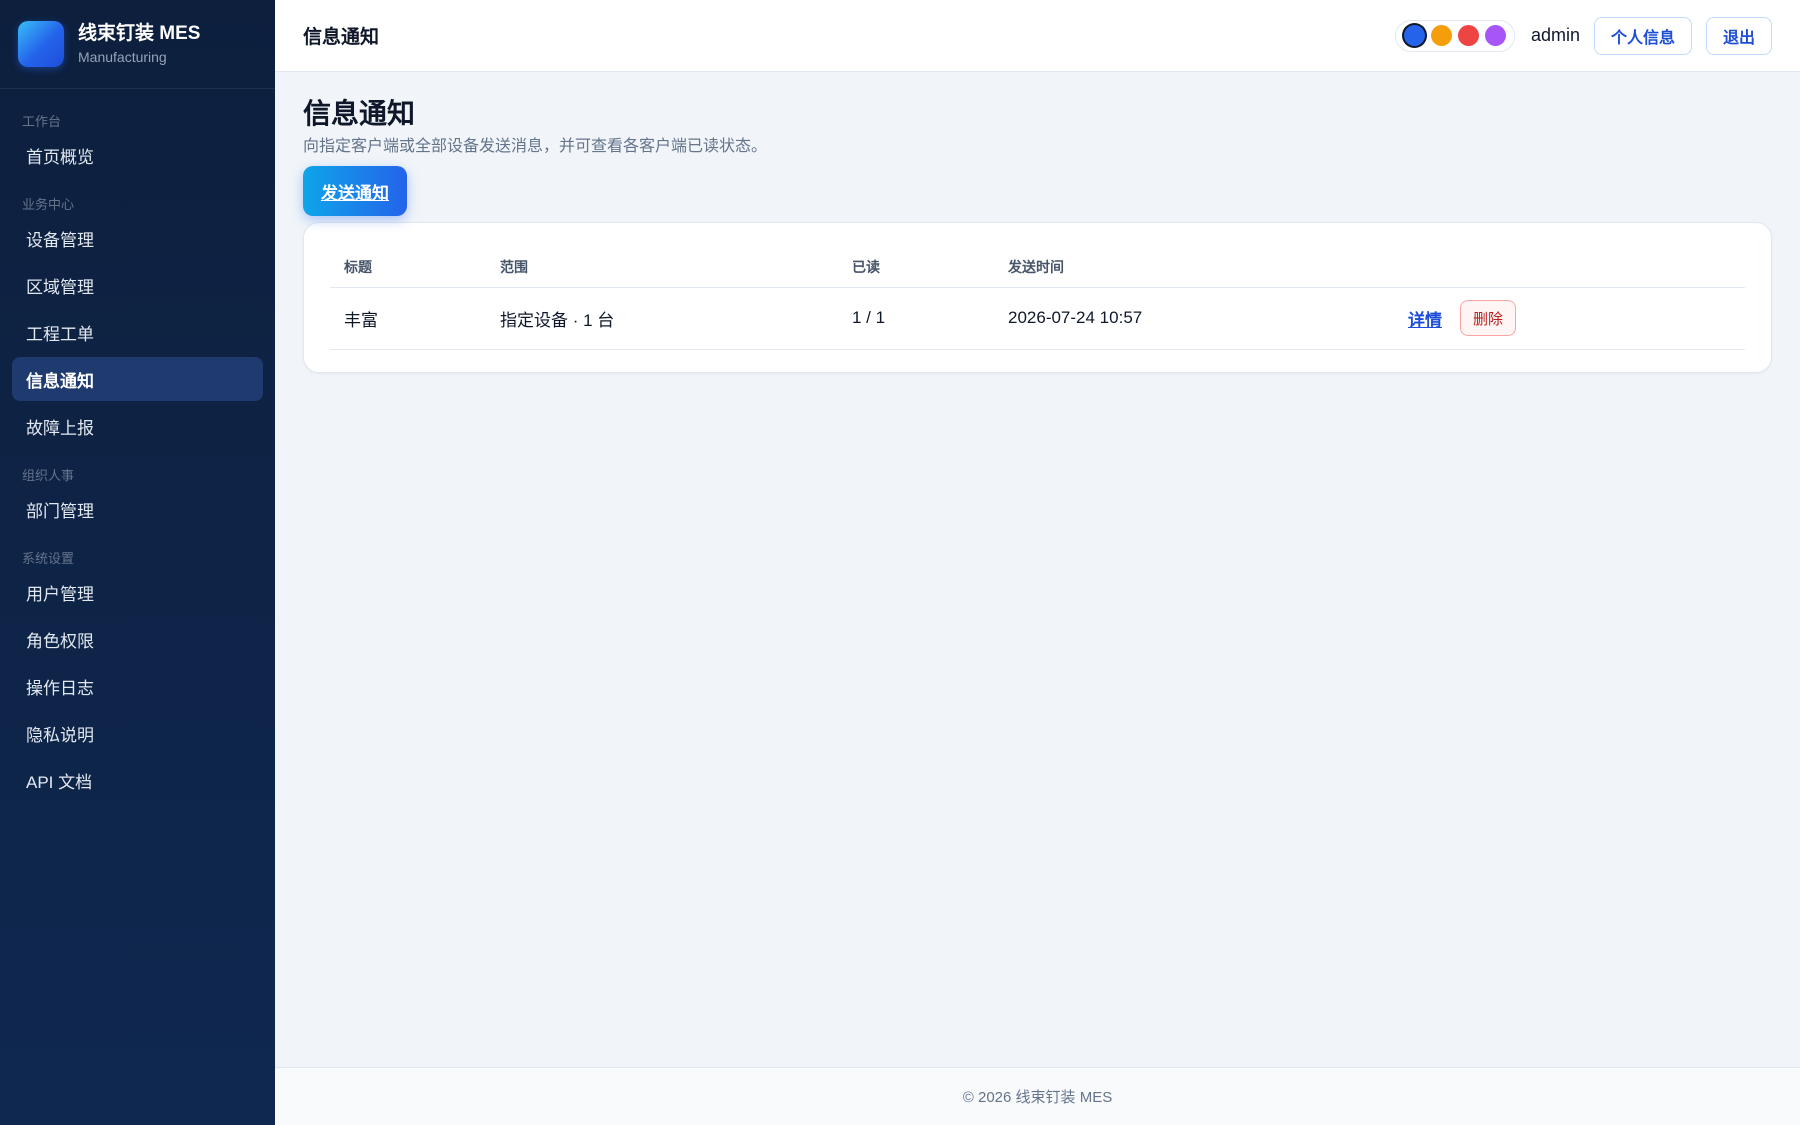 The width and height of the screenshot is (1800, 1125). What do you see at coordinates (42, 121) in the screenshot?
I see `sidebar-section-label: 工作台` at bounding box center [42, 121].